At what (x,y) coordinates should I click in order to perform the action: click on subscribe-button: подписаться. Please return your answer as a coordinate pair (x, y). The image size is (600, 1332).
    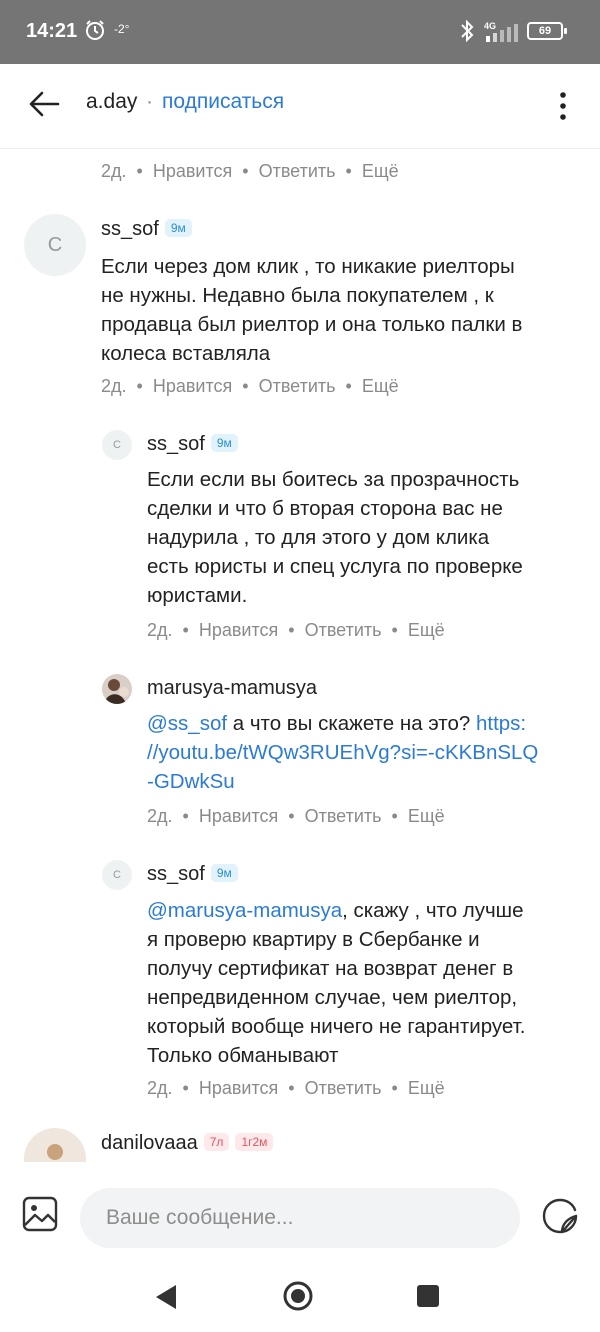
    Looking at the image, I should click on (223, 102).